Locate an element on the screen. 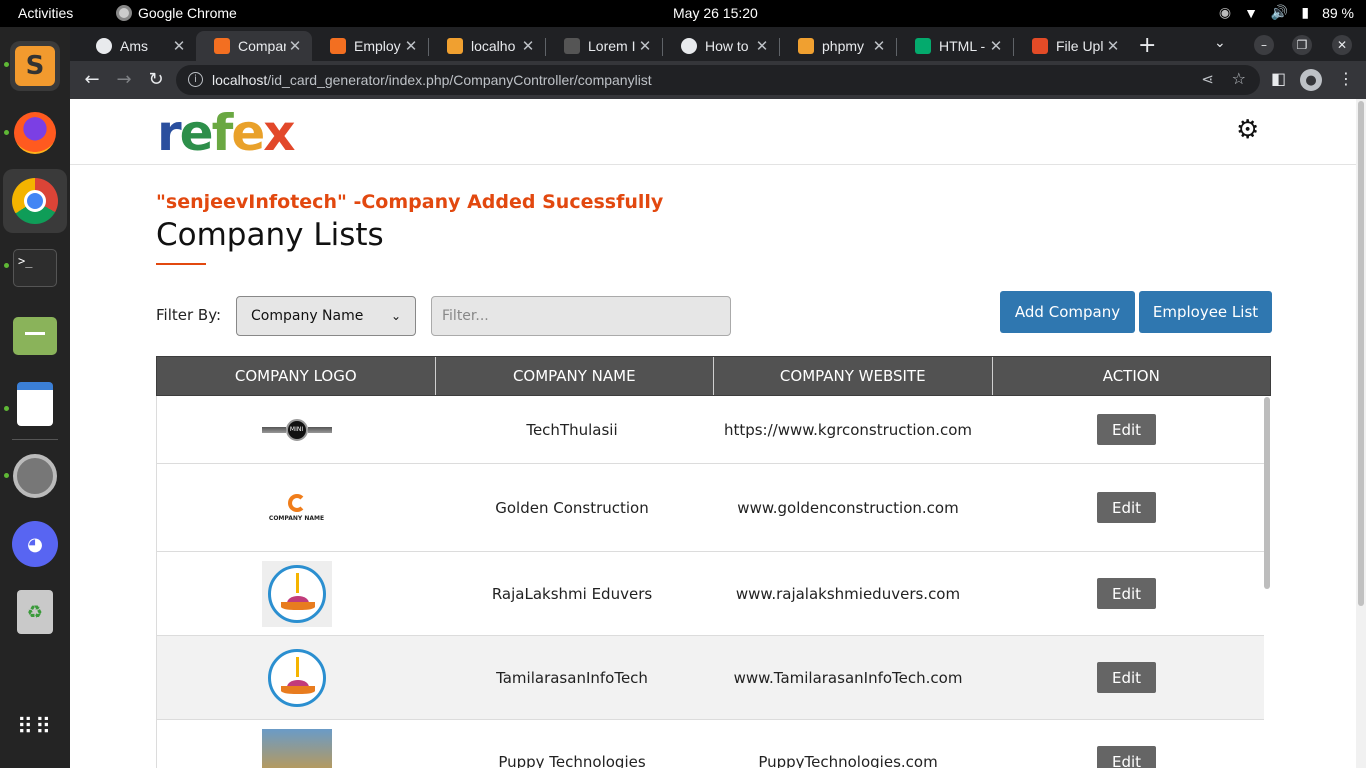 The image size is (1366, 768). bookmark-star-icon: ☆ is located at coordinates (1239, 78).